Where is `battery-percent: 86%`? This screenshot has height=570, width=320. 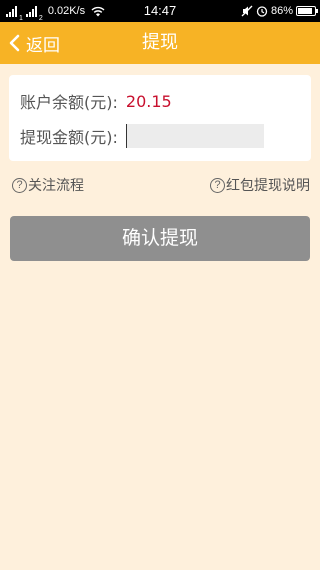 battery-percent: 86% is located at coordinates (281, 11).